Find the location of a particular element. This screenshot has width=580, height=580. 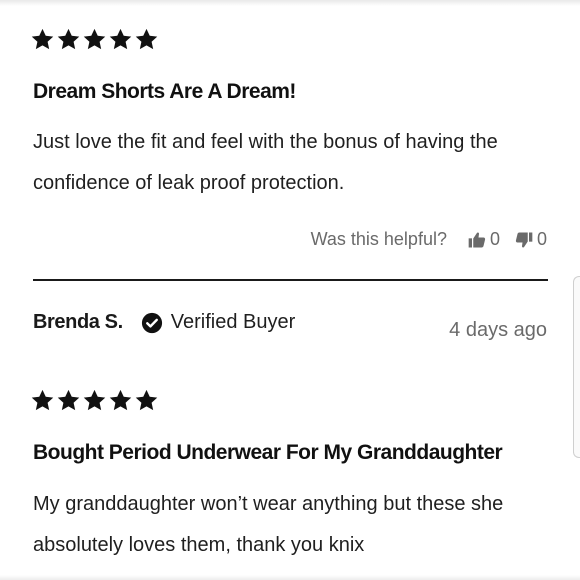

review-2-rating is located at coordinates (94, 400).